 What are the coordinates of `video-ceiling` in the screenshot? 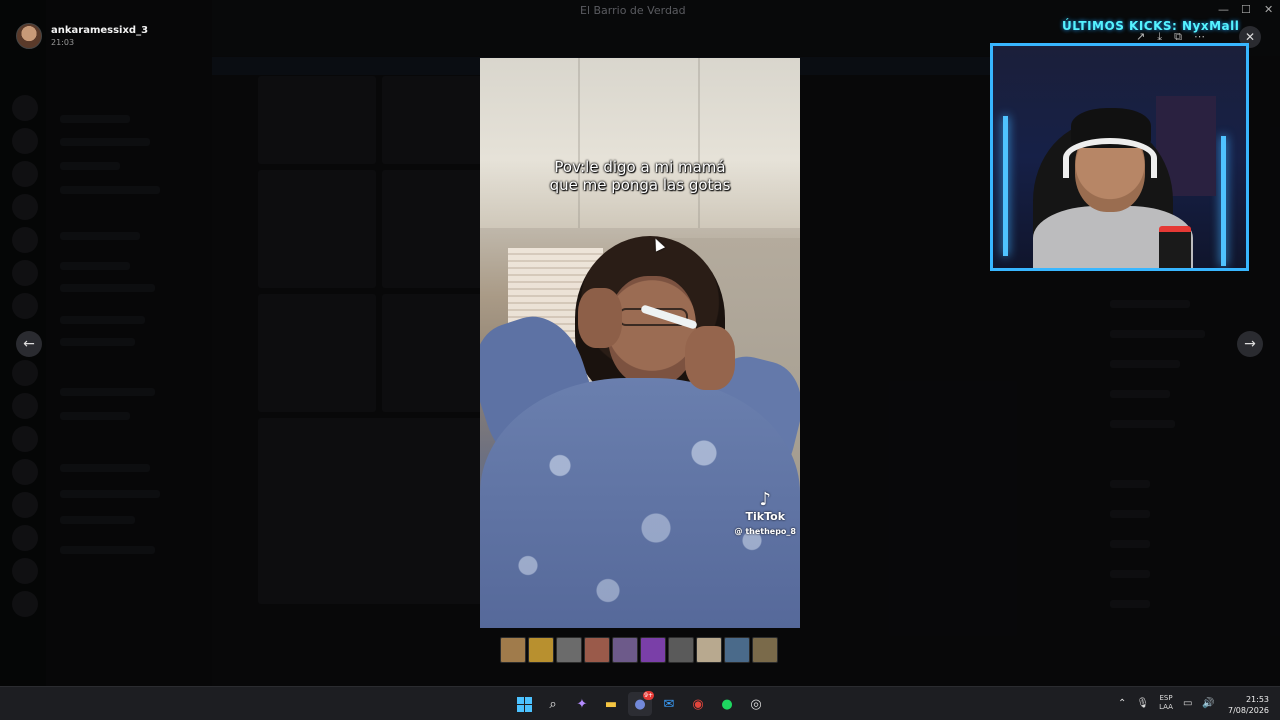 It's located at (640, 143).